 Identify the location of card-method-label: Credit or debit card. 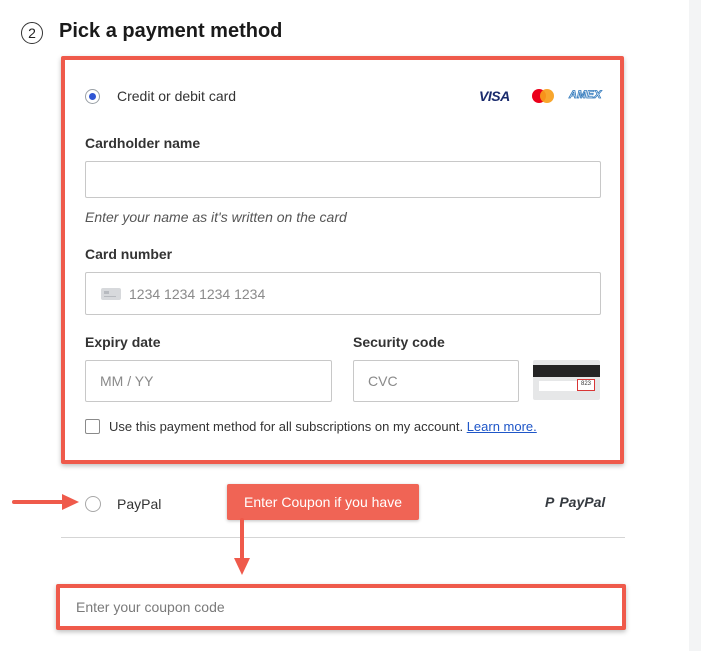
(176, 96).